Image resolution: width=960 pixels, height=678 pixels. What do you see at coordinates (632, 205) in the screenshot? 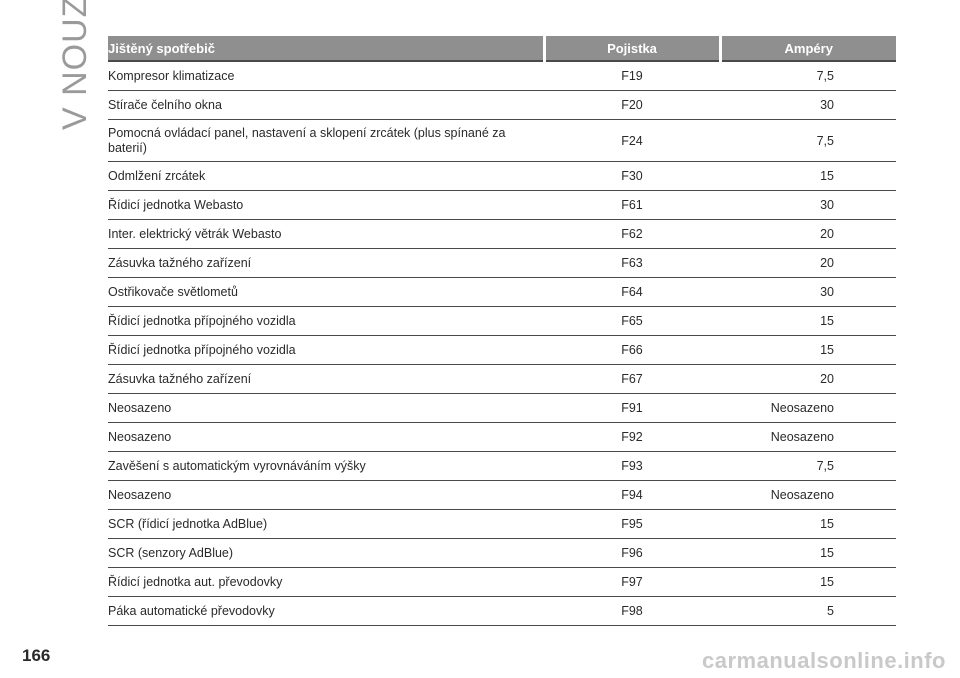
I see `cell-fuse: F61` at bounding box center [632, 205].